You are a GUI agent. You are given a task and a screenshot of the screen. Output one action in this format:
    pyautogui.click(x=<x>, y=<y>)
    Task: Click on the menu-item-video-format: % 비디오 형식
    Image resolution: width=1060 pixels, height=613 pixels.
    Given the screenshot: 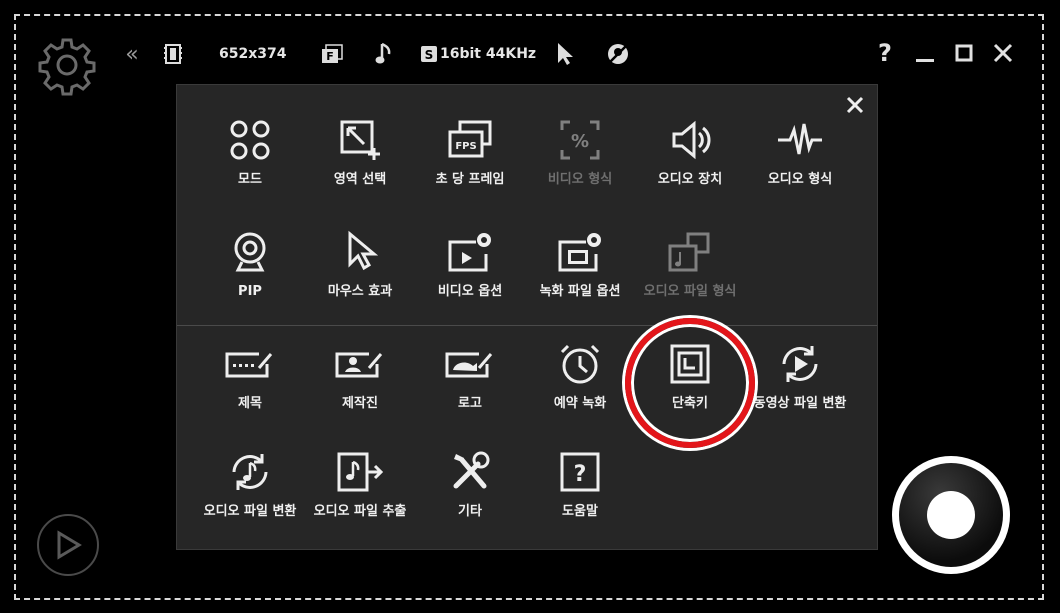 What is the action you would take?
    pyautogui.click(x=580, y=150)
    